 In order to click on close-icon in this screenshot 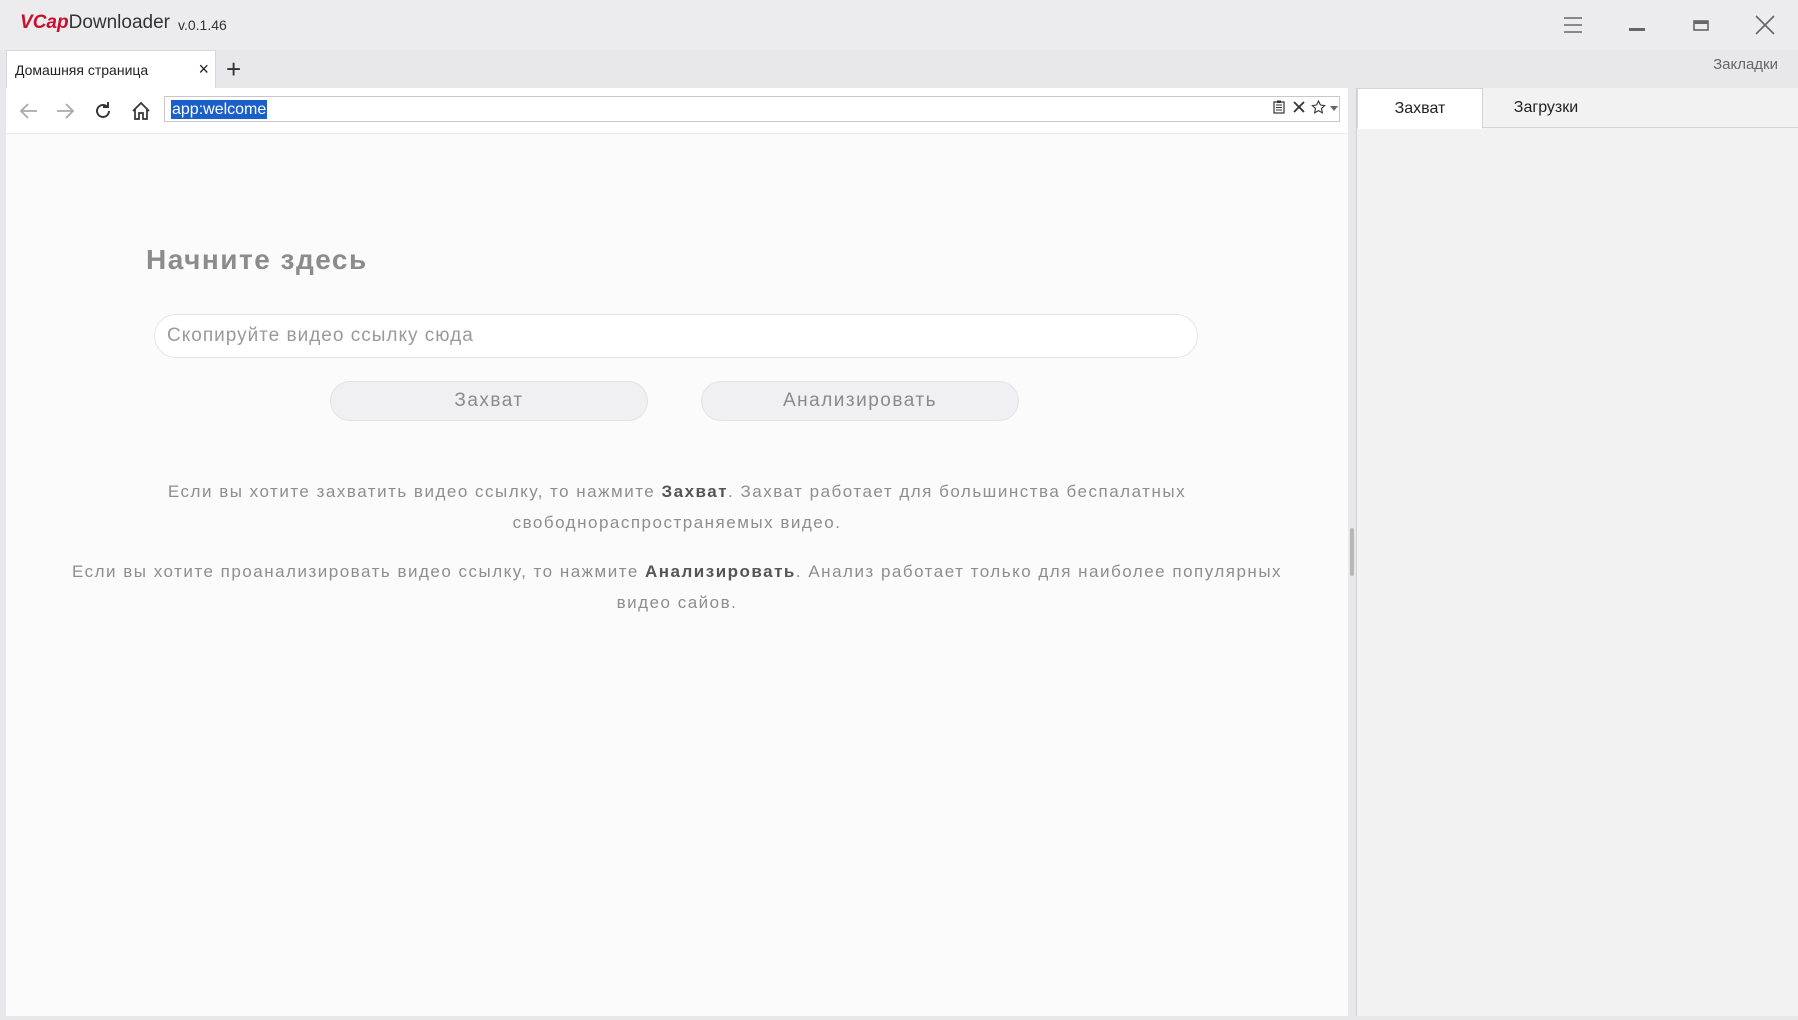, I will do `click(1765, 25)`.